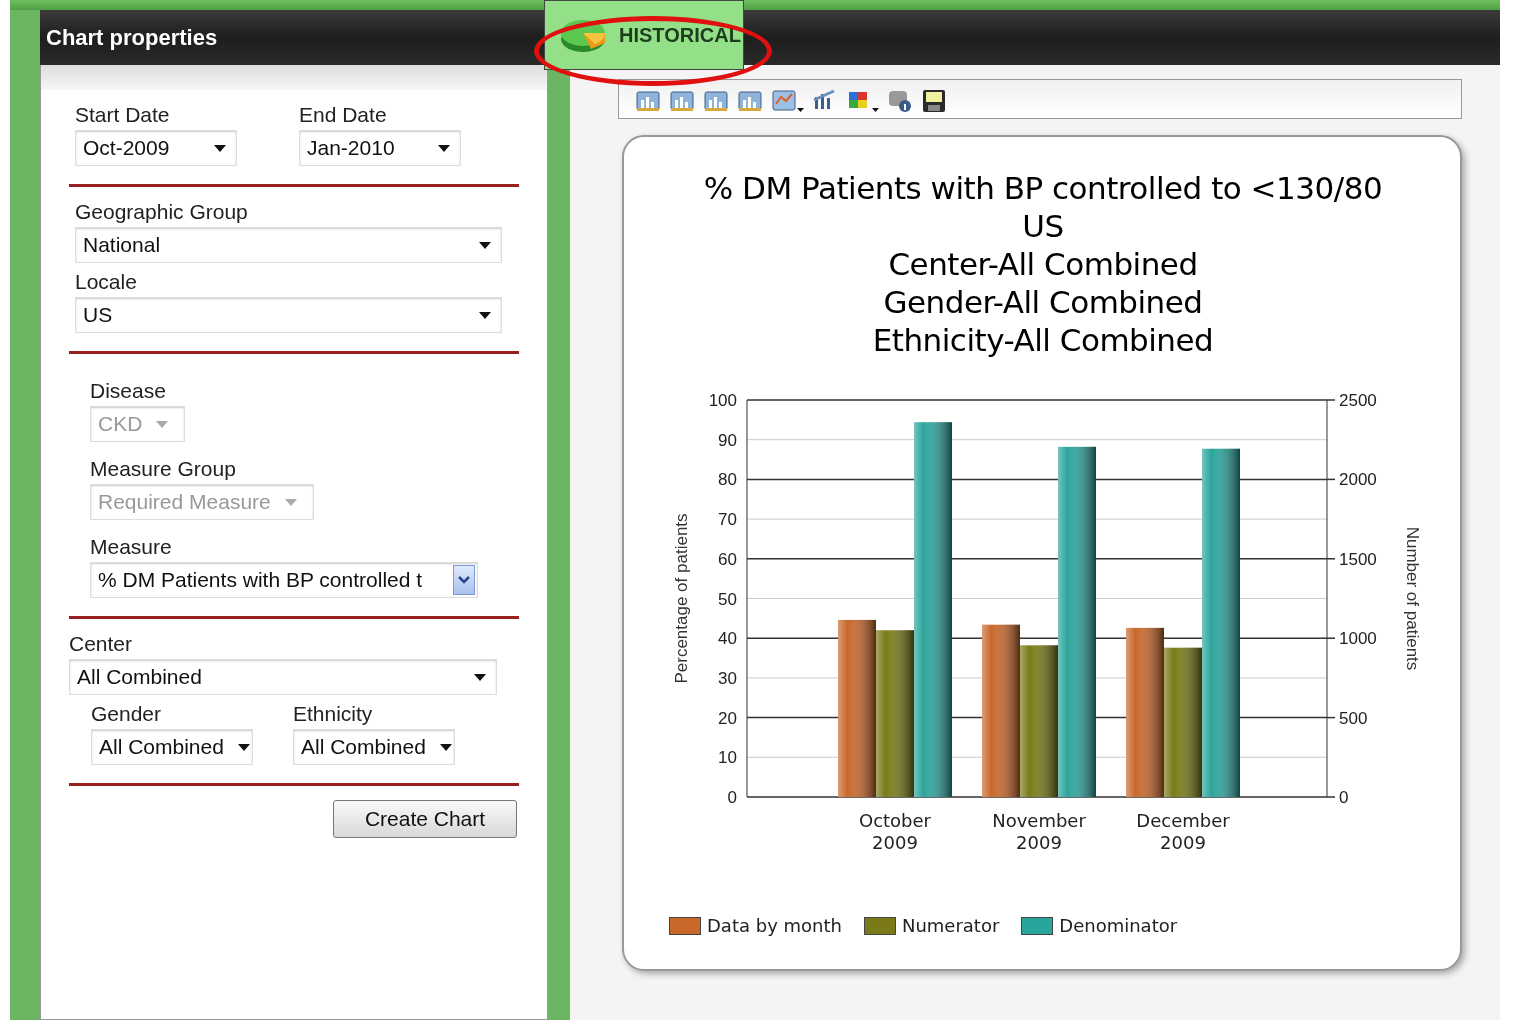 This screenshot has height=1030, width=1516. What do you see at coordinates (128, 391) in the screenshot?
I see `field-label: Disease` at bounding box center [128, 391].